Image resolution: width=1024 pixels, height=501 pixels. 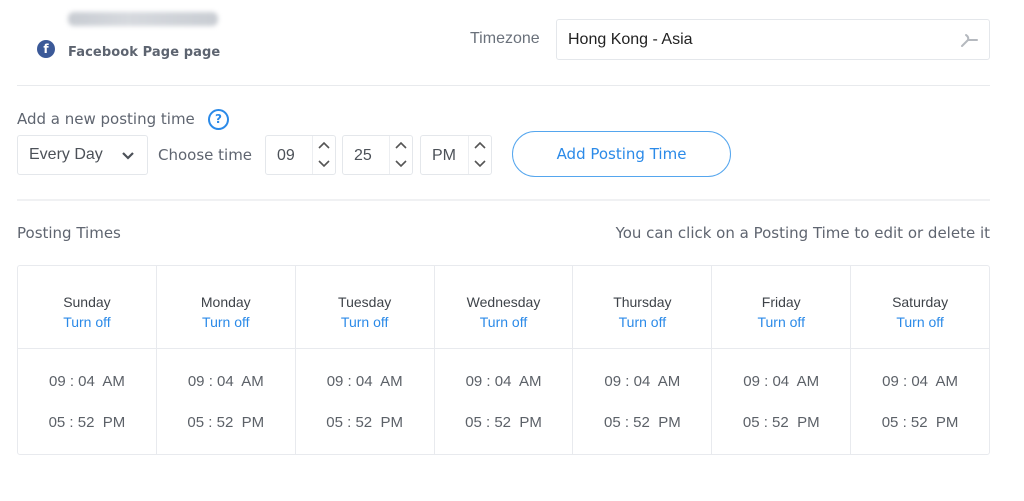 I want to click on pin-icon, so click(x=969, y=40).